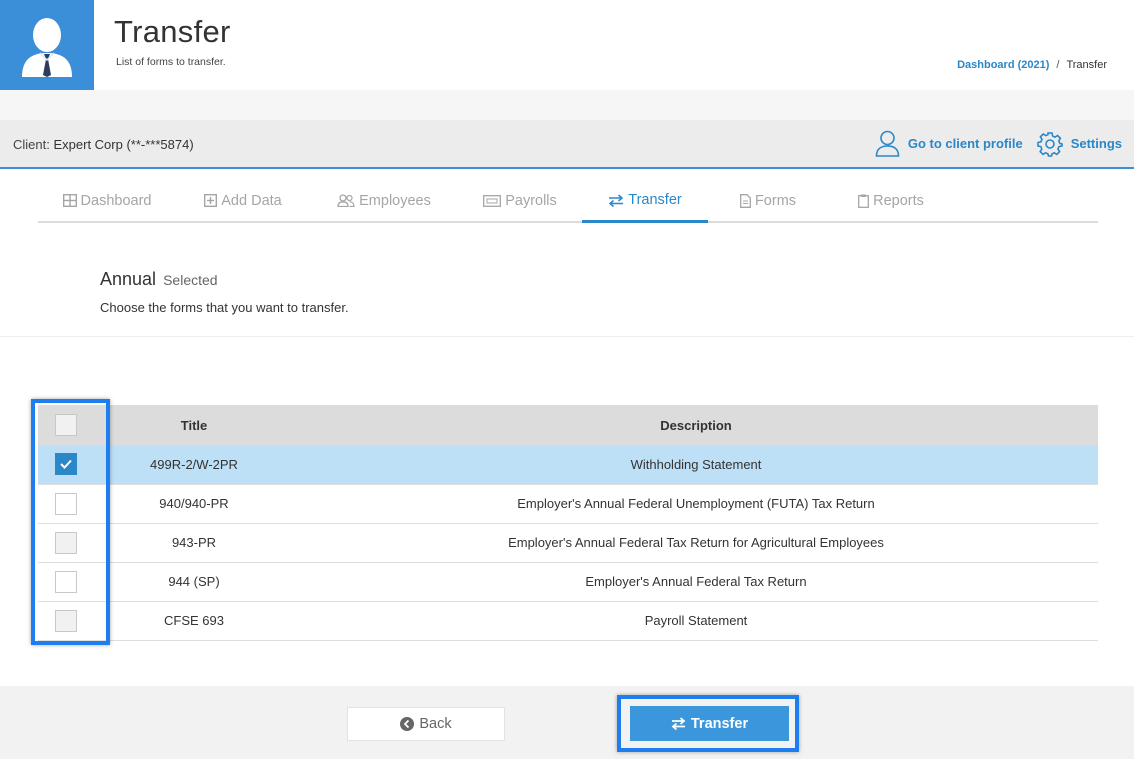 This screenshot has width=1134, height=759. What do you see at coordinates (194, 503) in the screenshot?
I see `row-title: 940/940-PR` at bounding box center [194, 503].